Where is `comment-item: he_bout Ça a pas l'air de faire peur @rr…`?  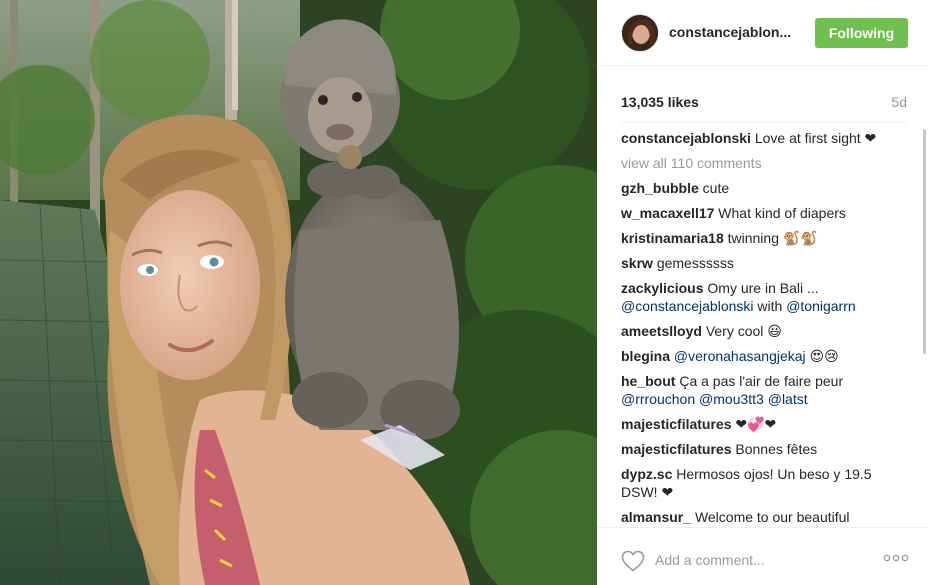
comment-item: he_bout Ça a pas l'air de faire peur @rr… is located at coordinates (756, 390).